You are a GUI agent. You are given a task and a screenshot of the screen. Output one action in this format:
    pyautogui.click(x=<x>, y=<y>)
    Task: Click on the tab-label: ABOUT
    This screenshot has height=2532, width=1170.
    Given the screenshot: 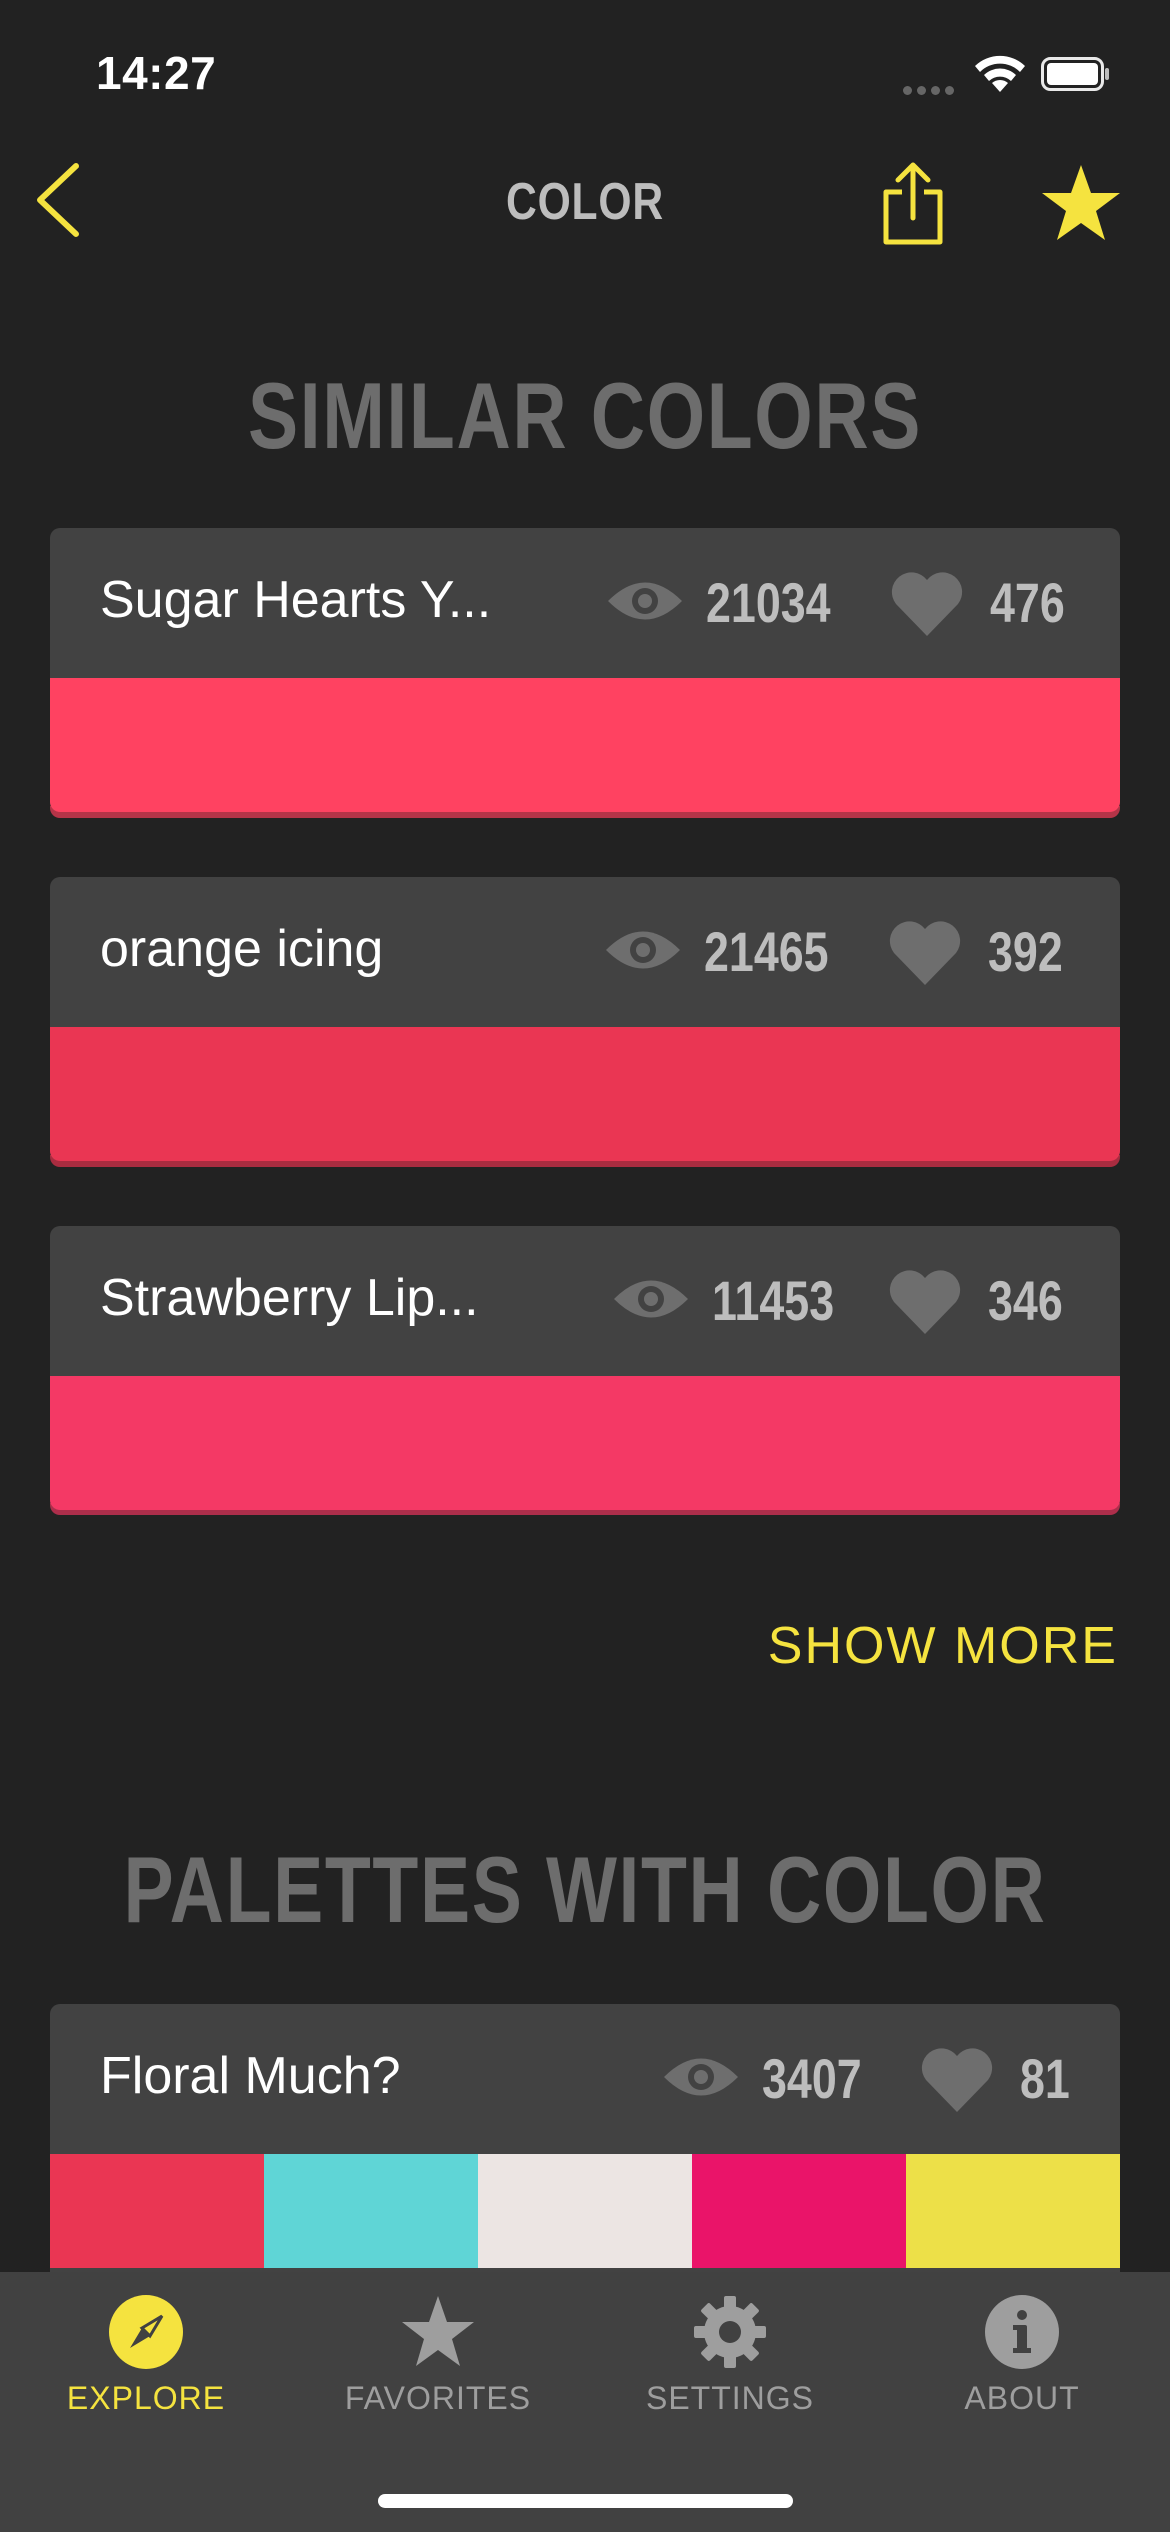 What is the action you would take?
    pyautogui.click(x=1022, y=2398)
    